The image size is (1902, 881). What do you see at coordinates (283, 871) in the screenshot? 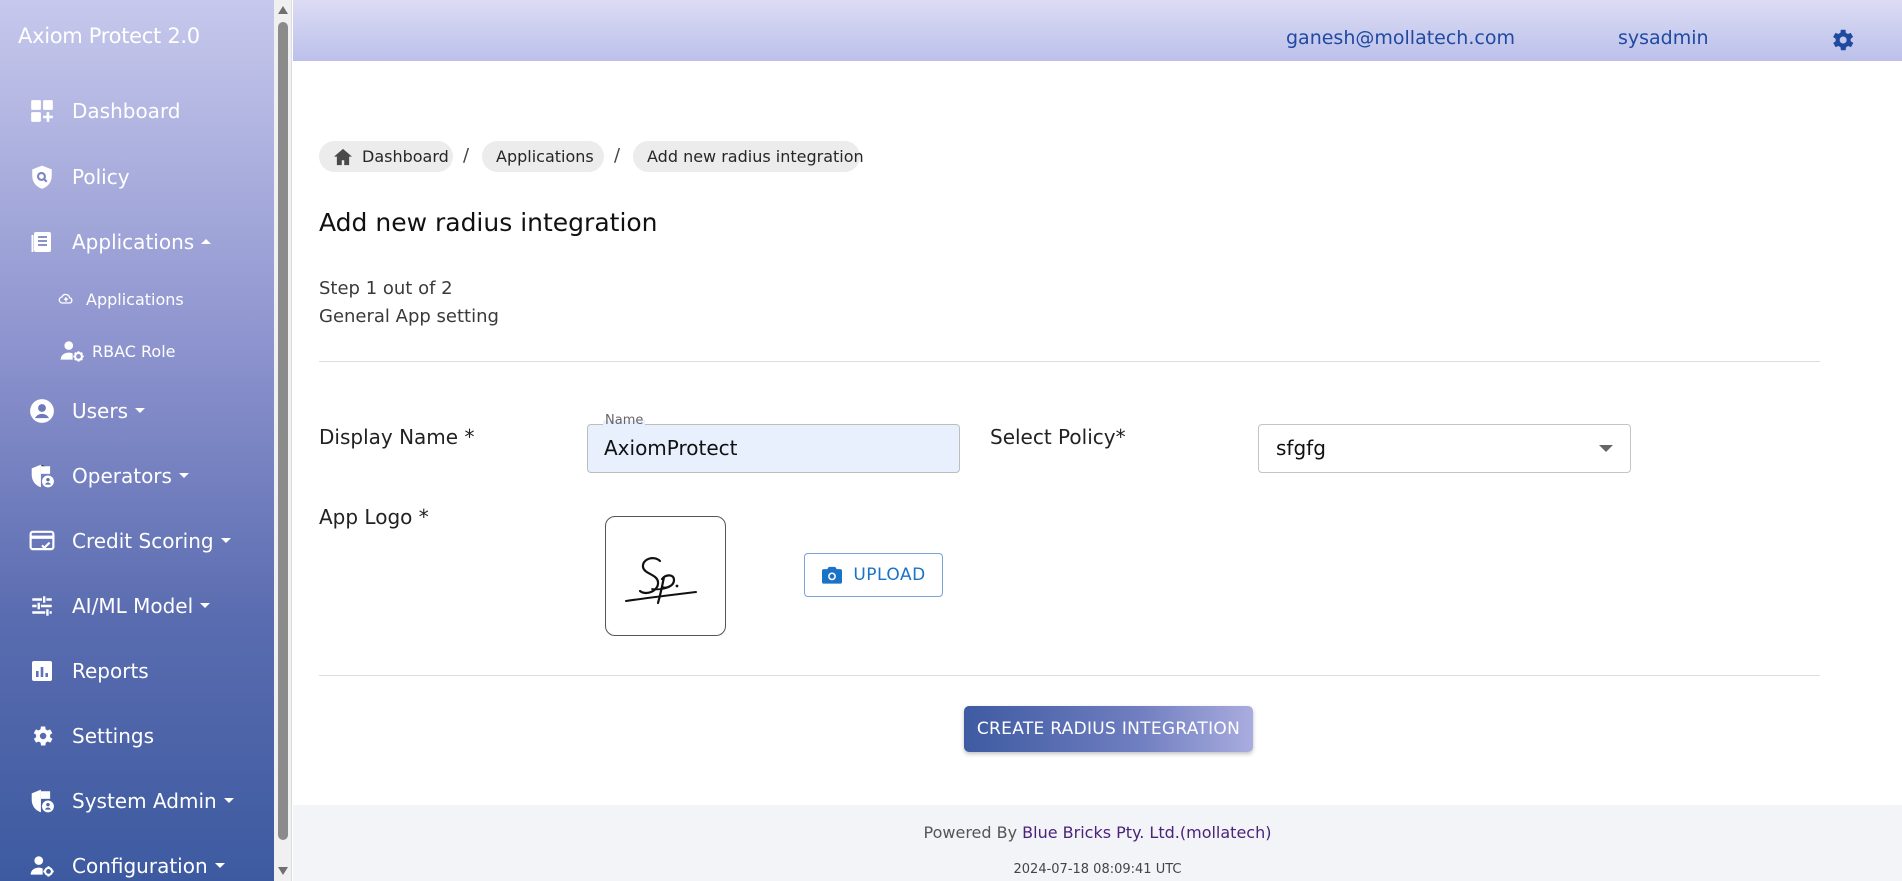
I see `scroll-down-arrow-icon` at bounding box center [283, 871].